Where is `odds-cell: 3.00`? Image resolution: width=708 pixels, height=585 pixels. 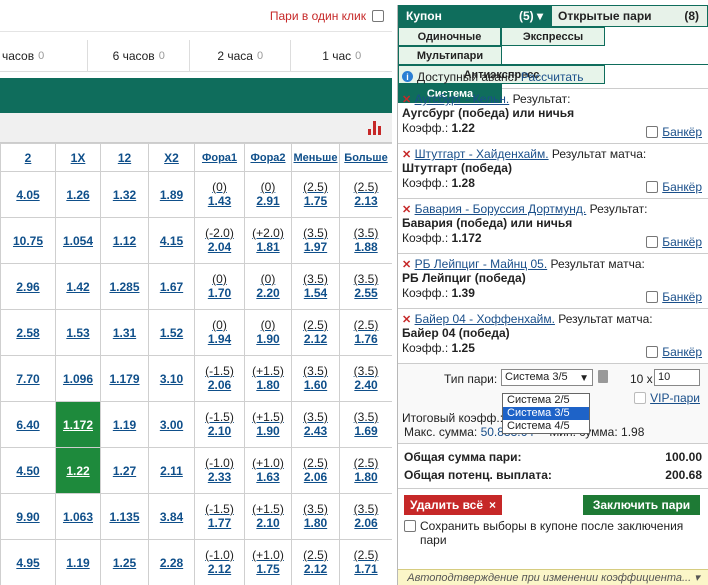 odds-cell: 3.00 is located at coordinates (171, 424).